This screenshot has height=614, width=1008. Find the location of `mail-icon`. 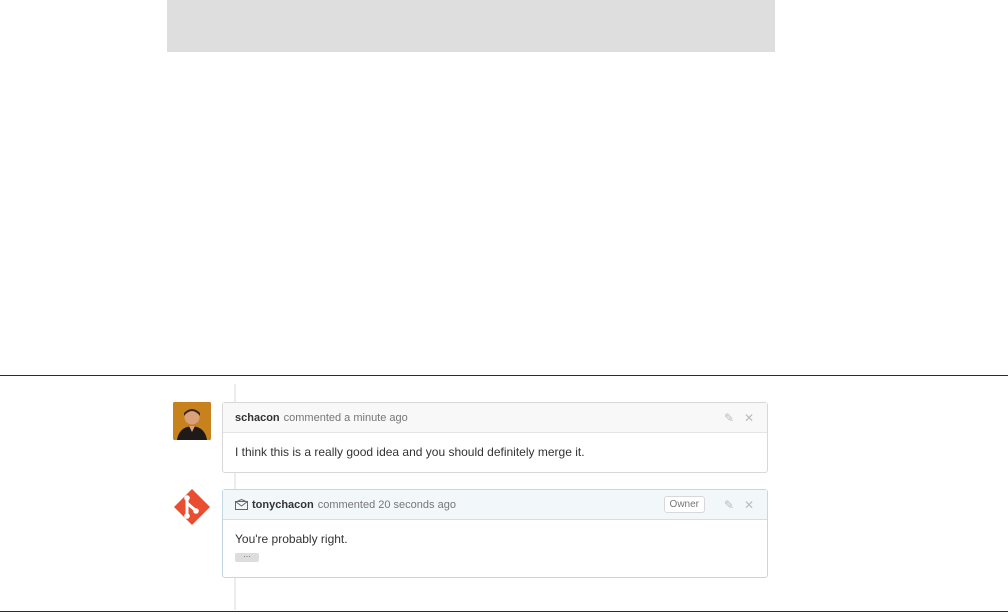

mail-icon is located at coordinates (241, 504).